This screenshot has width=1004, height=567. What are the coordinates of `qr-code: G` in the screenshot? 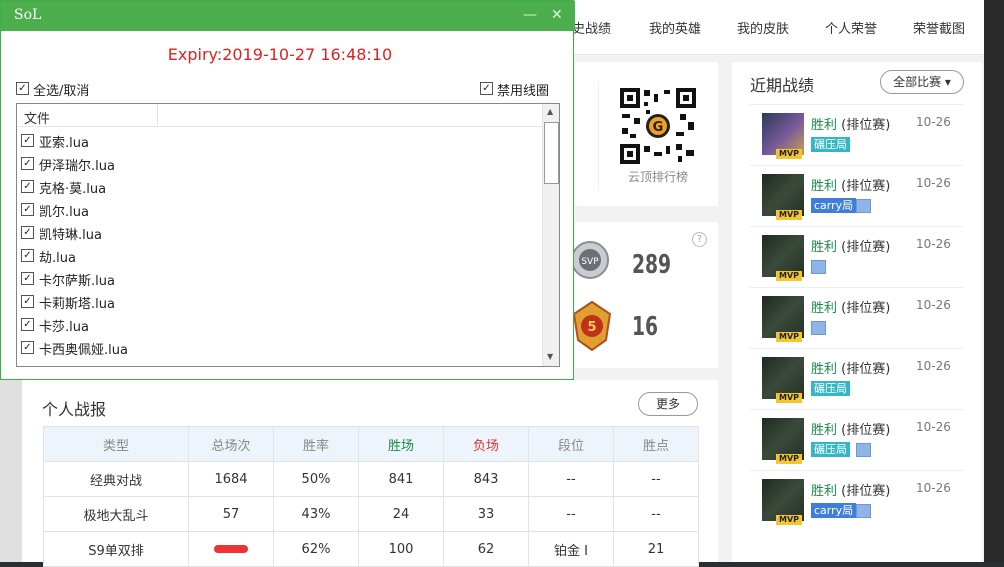 It's located at (658, 126).